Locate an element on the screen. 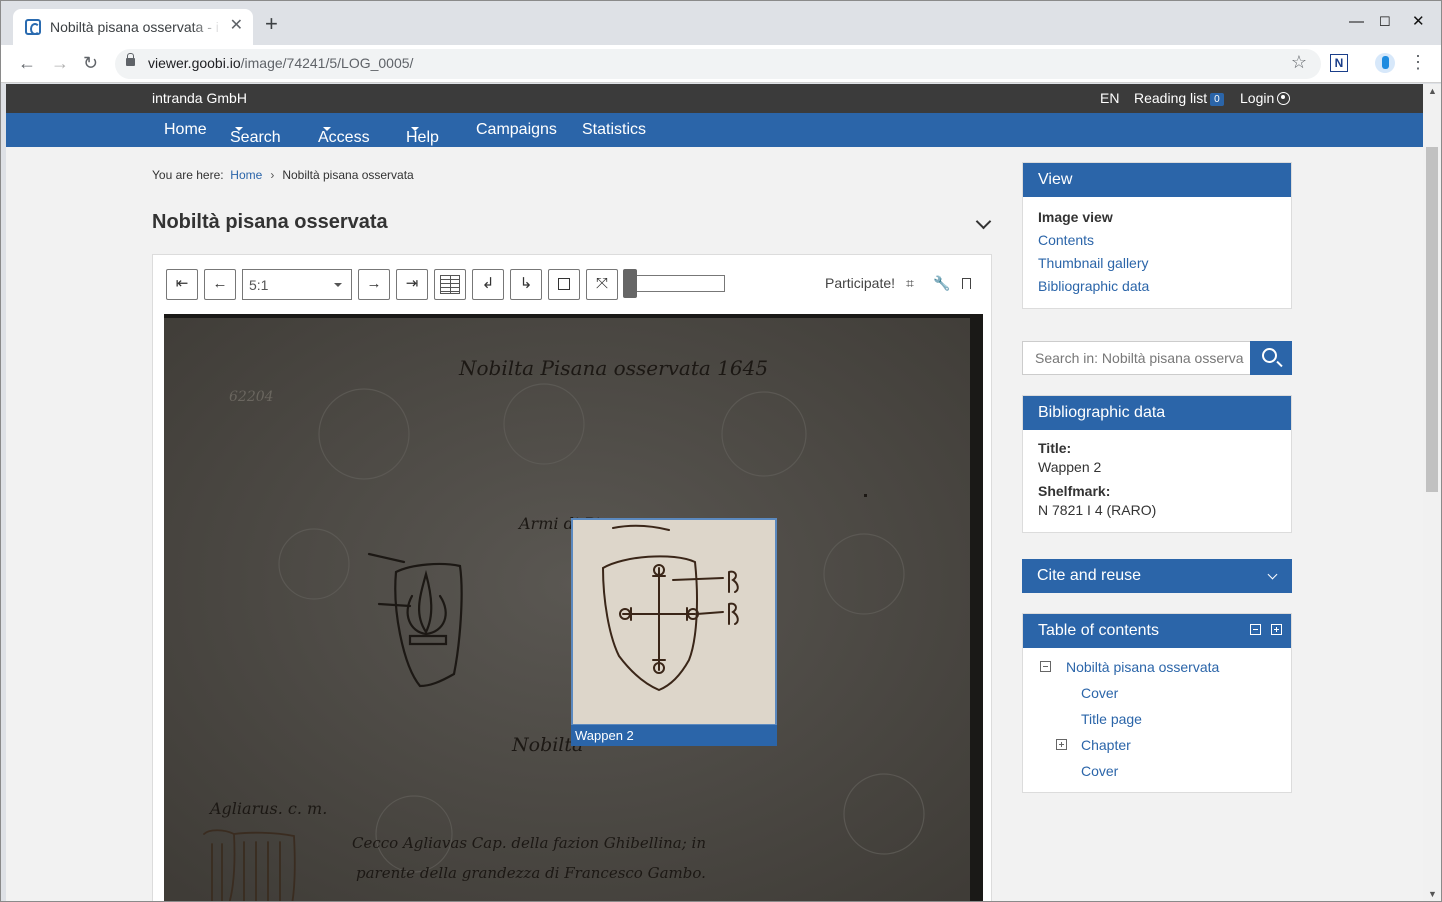 This screenshot has height=902, width=1442. browser-tab: Nobiltà pisana osservata - i ✕ is located at coordinates (133, 27).